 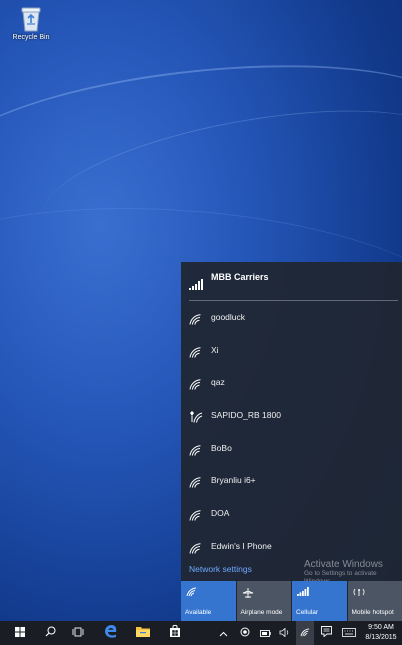 I want to click on edge-taskbar-button, so click(x=111, y=633).